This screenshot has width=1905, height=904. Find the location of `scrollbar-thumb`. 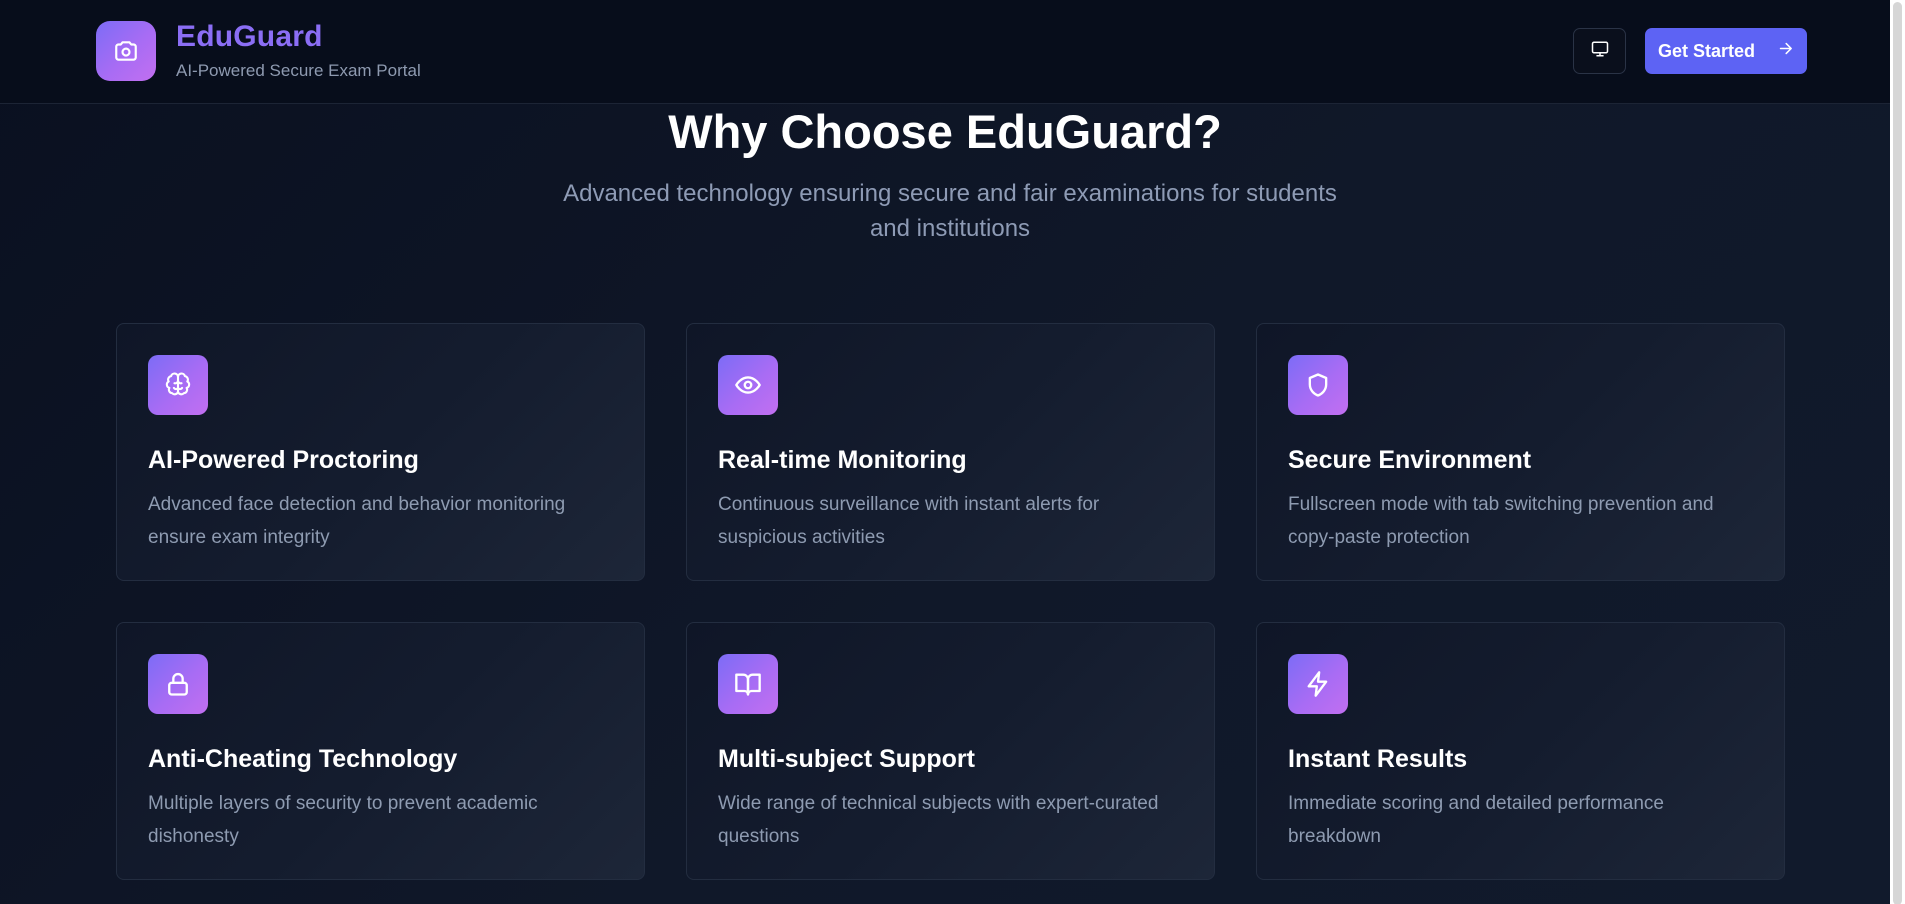

scrollbar-thumb is located at coordinates (1897, 453).